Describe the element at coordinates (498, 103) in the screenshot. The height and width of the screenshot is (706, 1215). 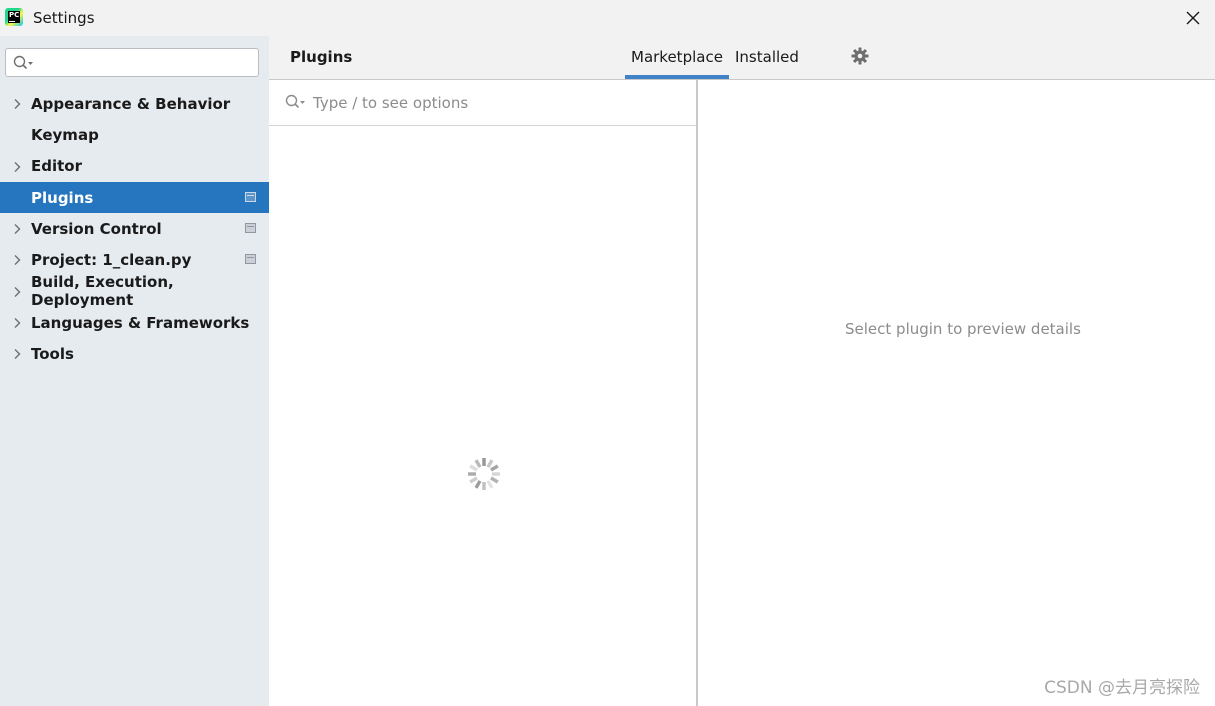
I see `plugin-search-input` at that location.